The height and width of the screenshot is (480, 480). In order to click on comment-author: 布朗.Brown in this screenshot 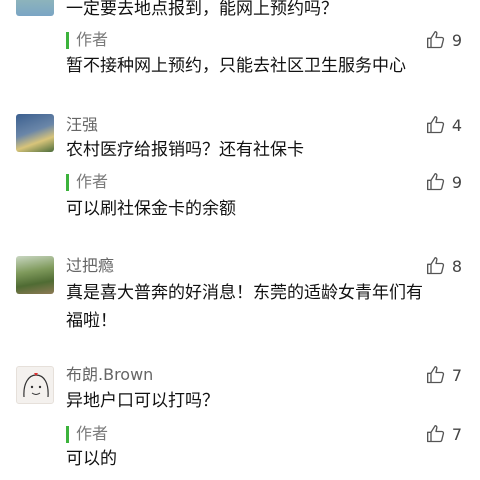, I will do `click(110, 374)`.